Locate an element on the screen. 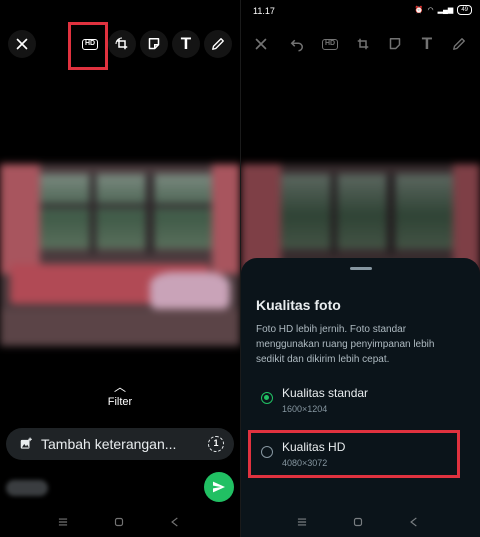  editor-toolbar: HD T is located at coordinates (120, 44).